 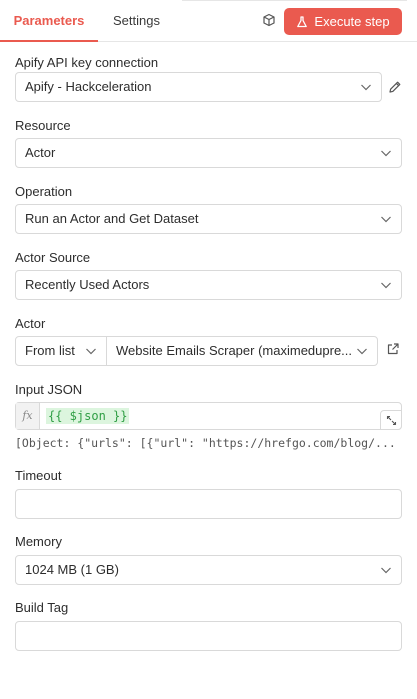 What do you see at coordinates (49, 21) in the screenshot?
I see `tab-parameters: Parameters` at bounding box center [49, 21].